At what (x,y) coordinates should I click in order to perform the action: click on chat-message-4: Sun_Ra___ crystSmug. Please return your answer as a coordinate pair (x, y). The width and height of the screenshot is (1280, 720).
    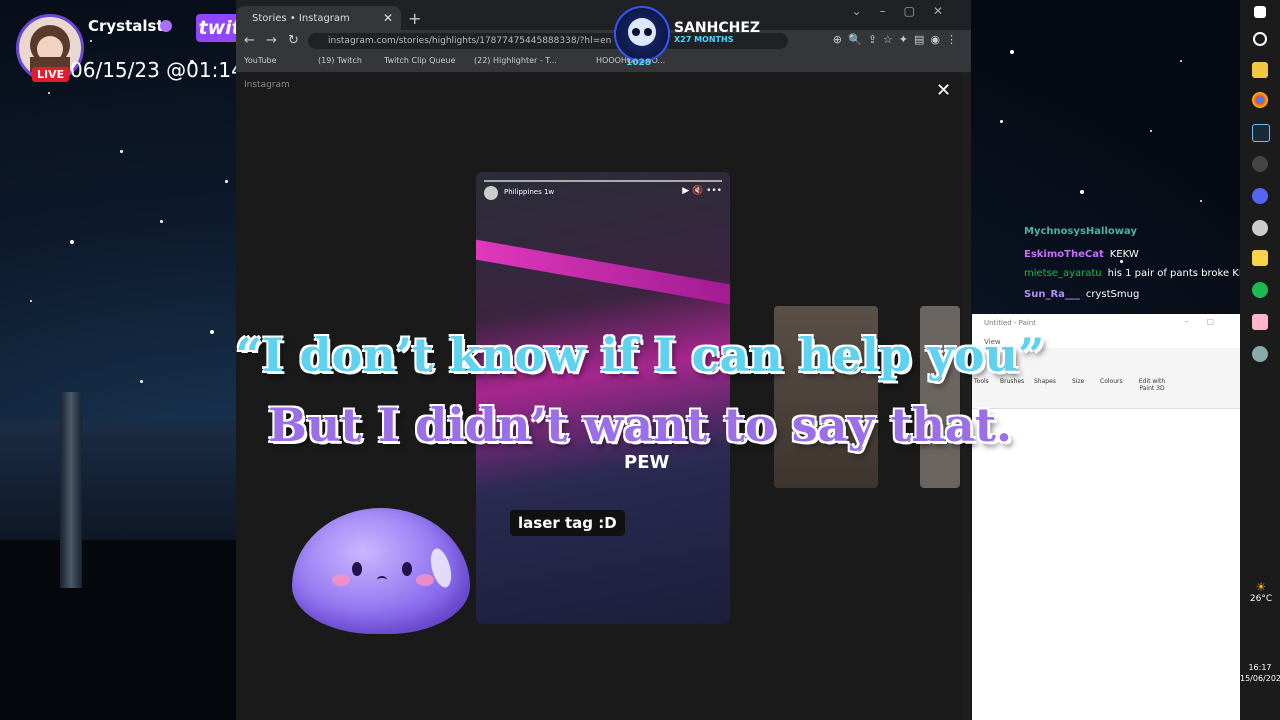
    Looking at the image, I should click on (1081, 294).